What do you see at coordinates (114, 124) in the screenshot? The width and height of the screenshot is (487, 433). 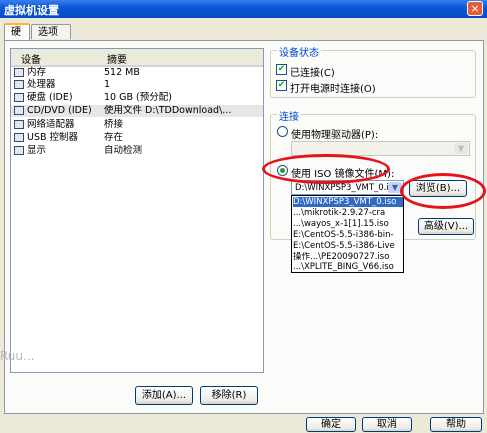 I see `device-summary: 桥接` at bounding box center [114, 124].